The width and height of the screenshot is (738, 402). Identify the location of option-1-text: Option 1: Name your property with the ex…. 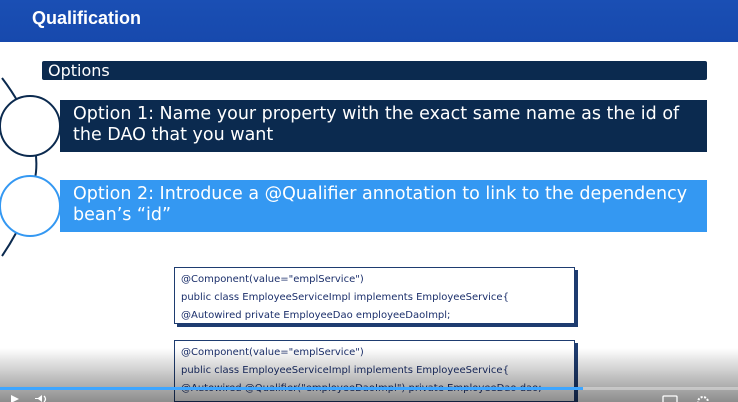
(376, 124).